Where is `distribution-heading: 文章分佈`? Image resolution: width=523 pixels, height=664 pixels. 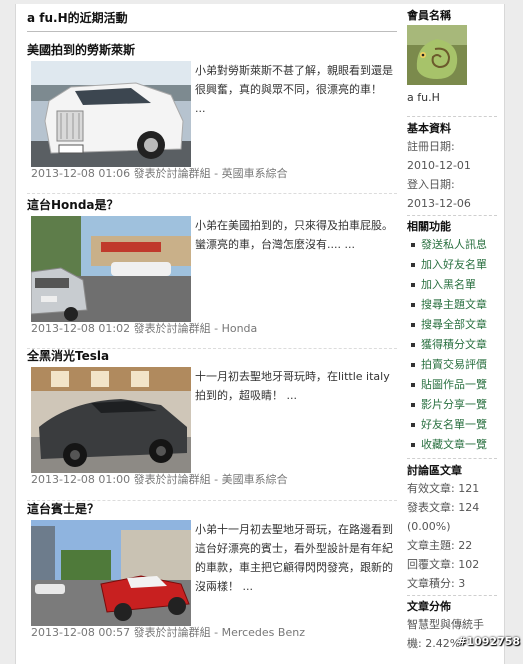 distribution-heading: 文章分佈 is located at coordinates (429, 606).